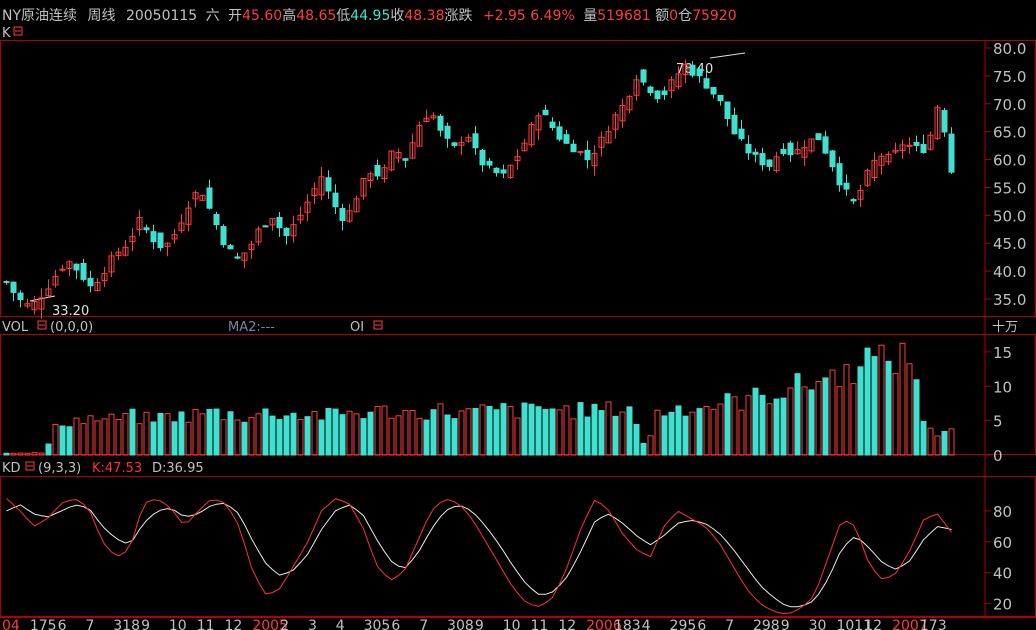 The width and height of the screenshot is (1036, 630). I want to click on time-axis-label: 10, so click(178, 624).